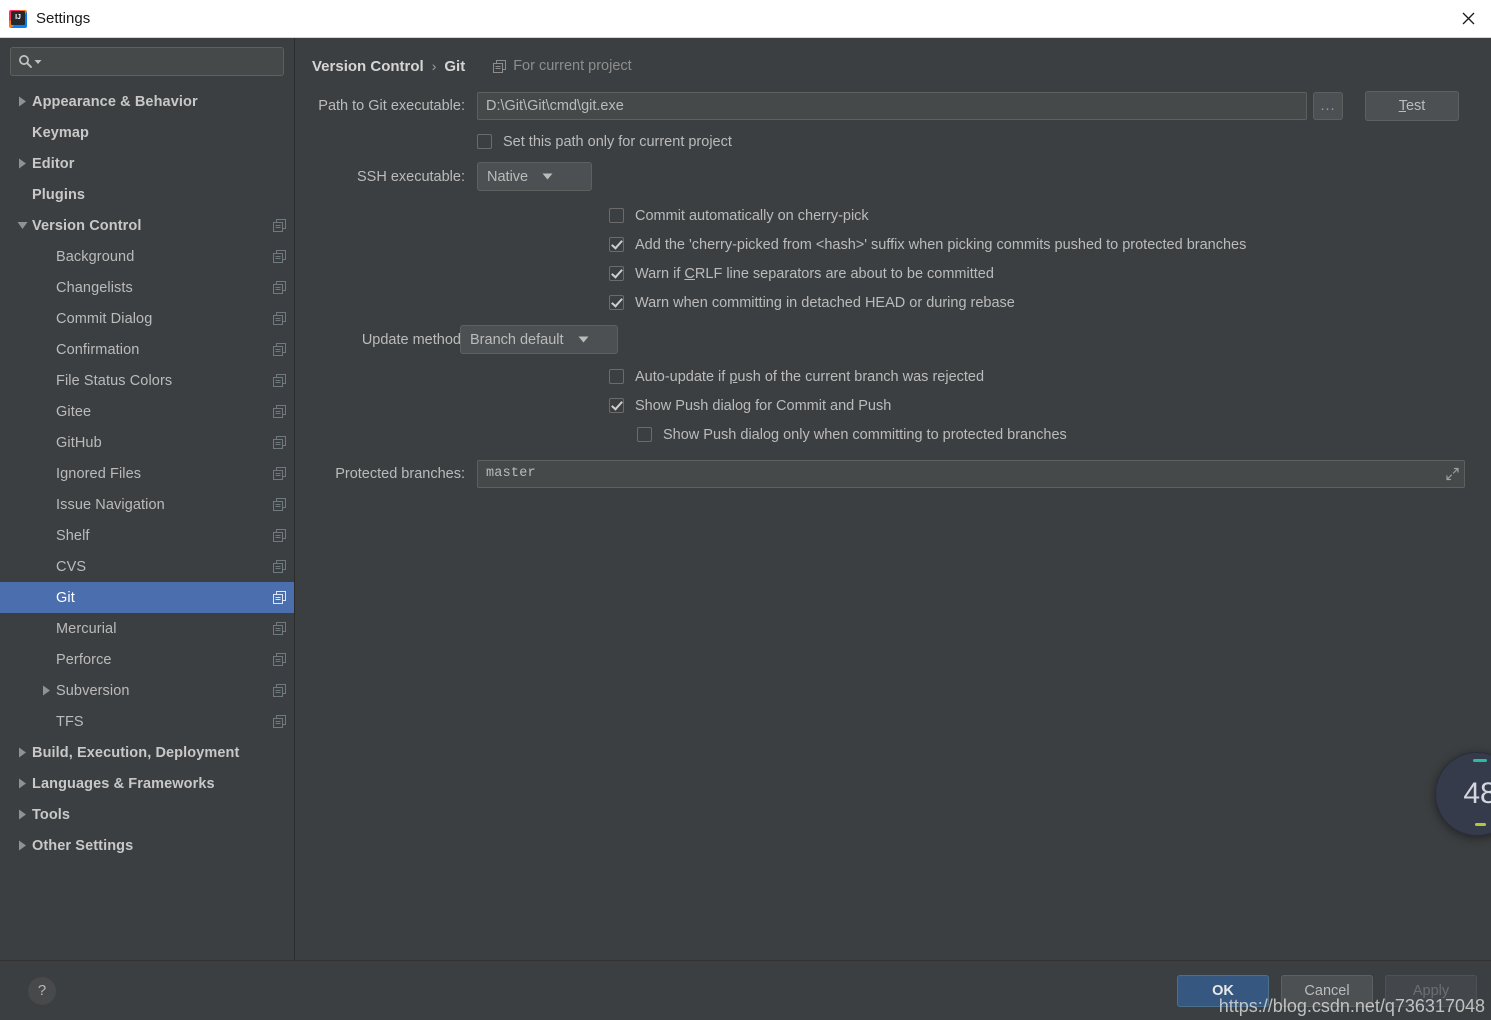  I want to click on test-button-mnemonic: T, so click(1402, 106).